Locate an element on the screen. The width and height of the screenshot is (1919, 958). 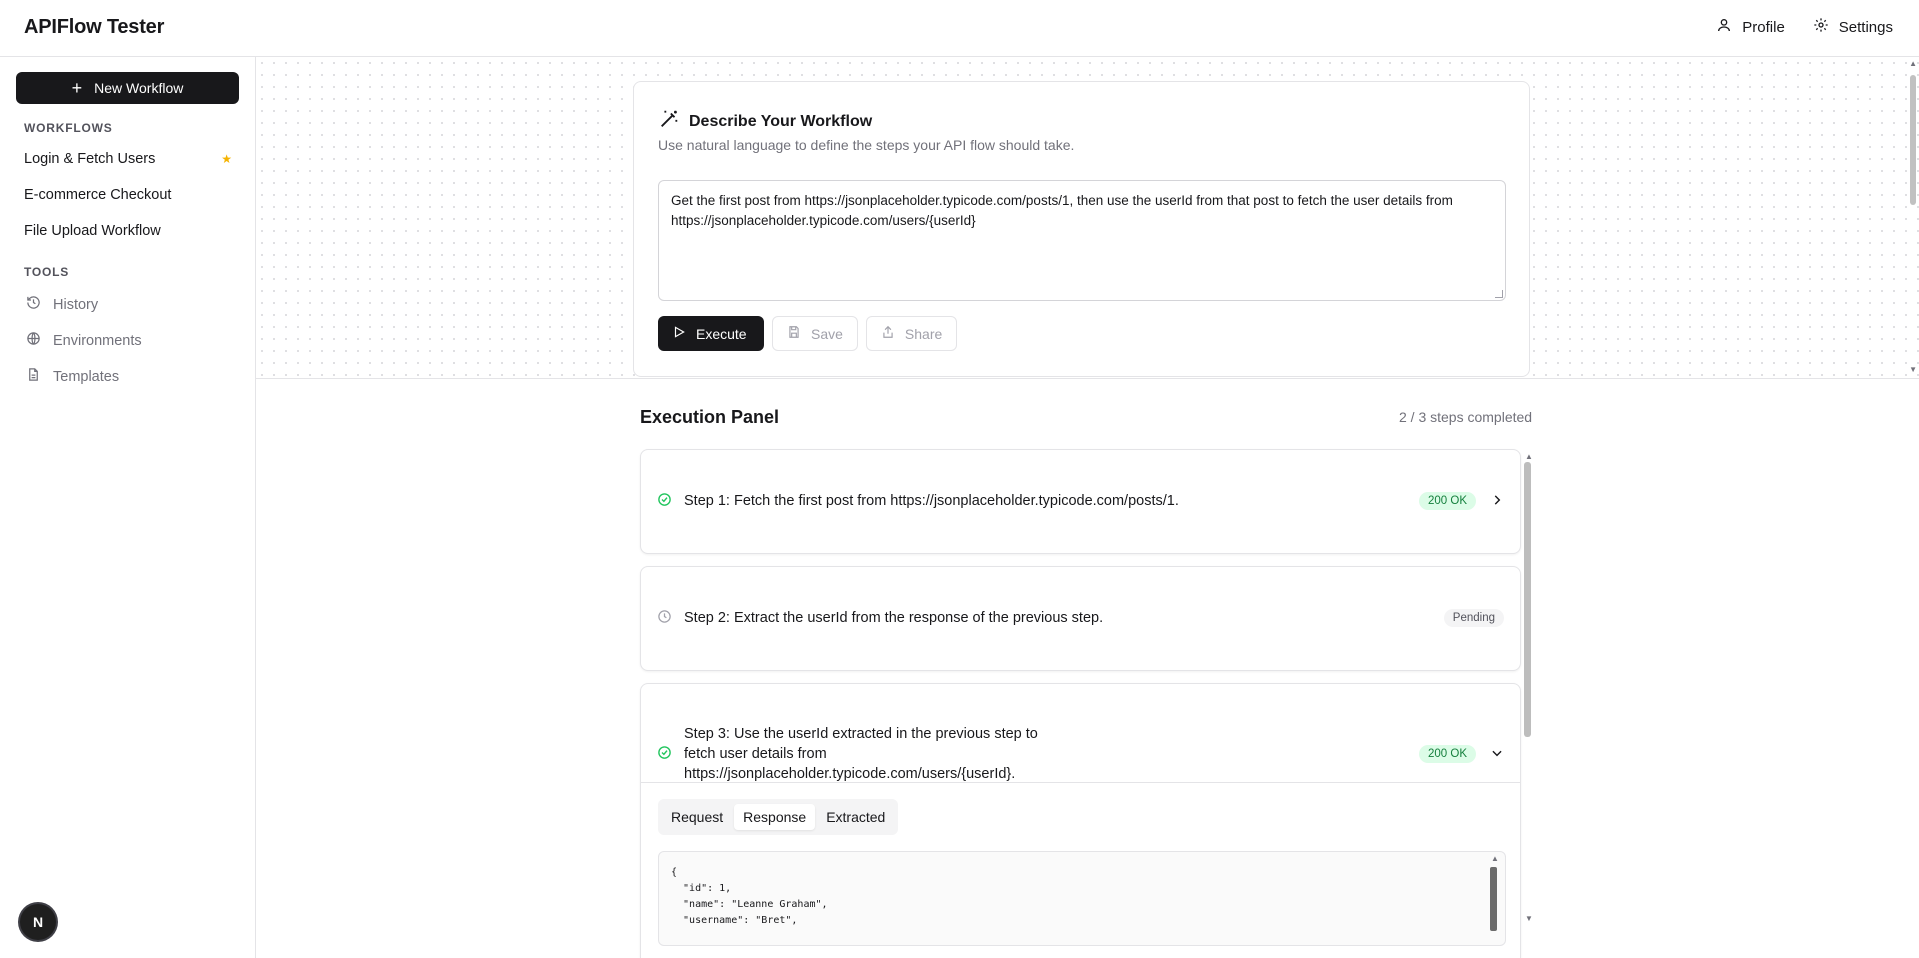
panel-scroll-up-icon: ▲ is located at coordinates (1721, 456).